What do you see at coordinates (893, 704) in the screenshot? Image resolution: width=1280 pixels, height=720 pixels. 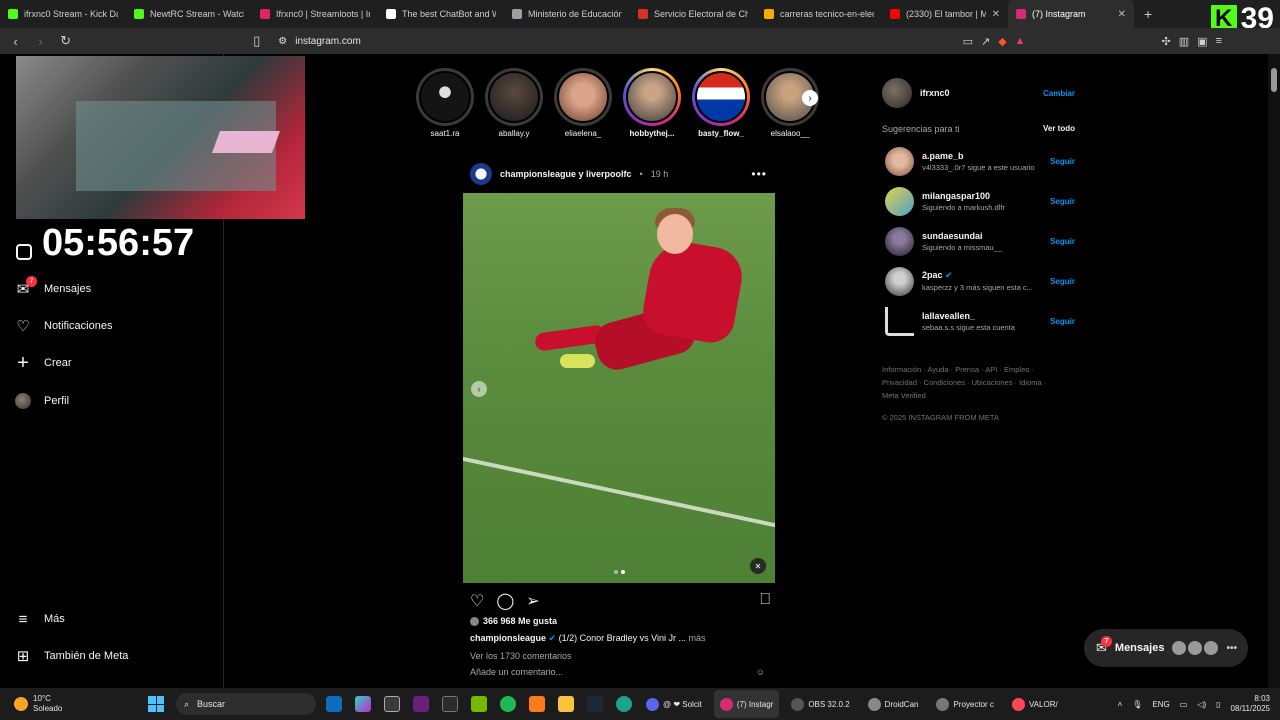 I see `taskbar-app: DroidCan` at bounding box center [893, 704].